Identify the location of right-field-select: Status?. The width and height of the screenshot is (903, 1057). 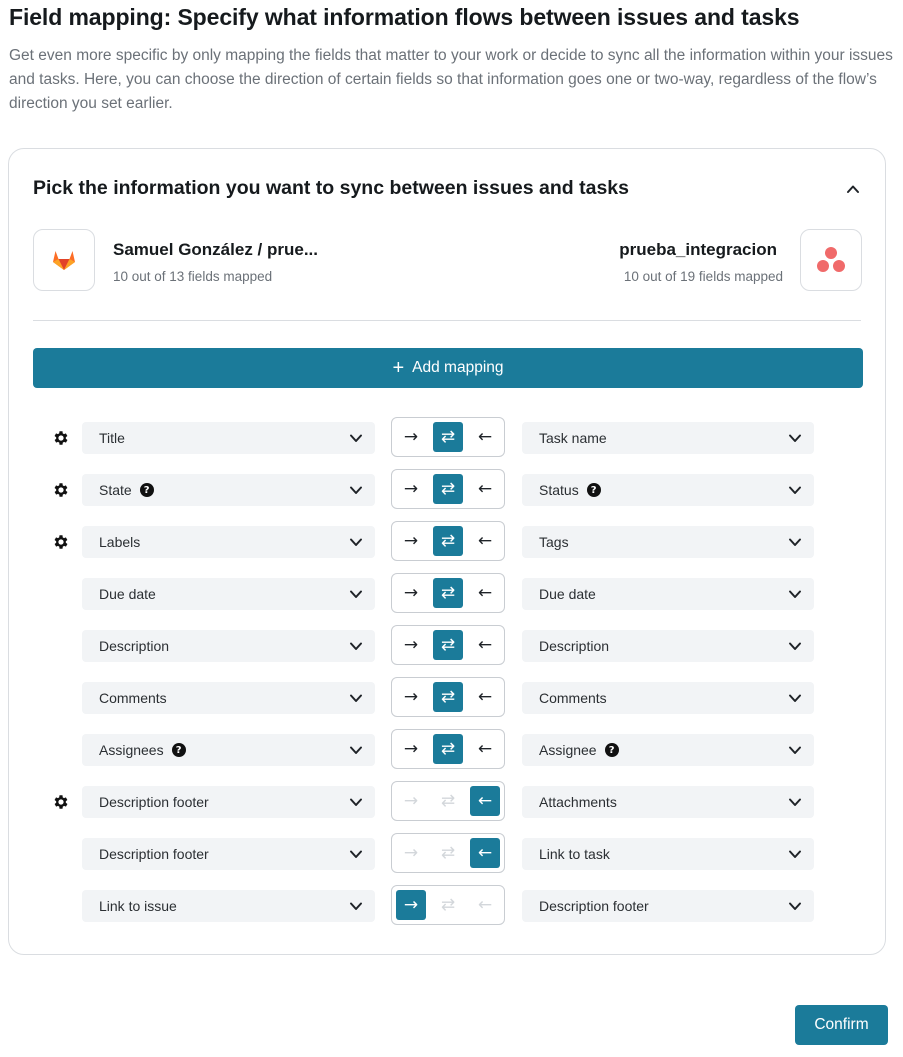
(668, 490).